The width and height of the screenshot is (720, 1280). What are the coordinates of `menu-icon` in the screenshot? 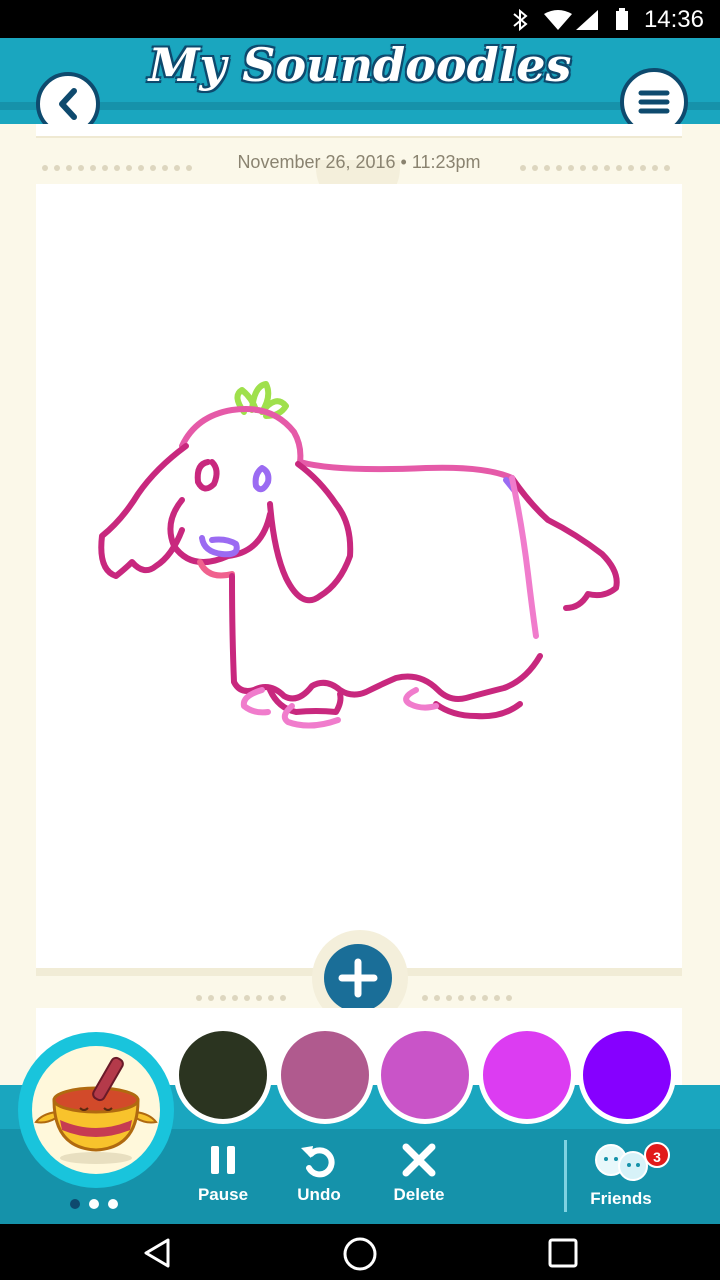 It's located at (654, 102).